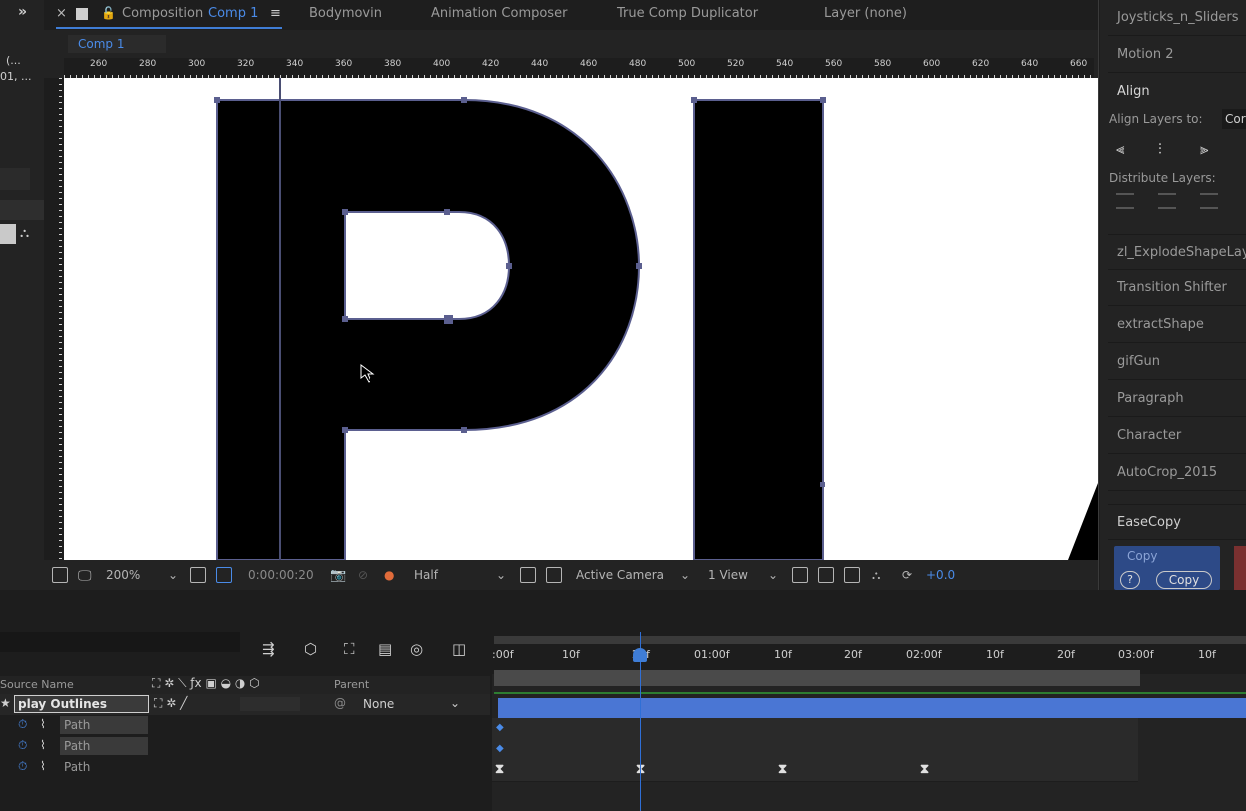  Describe the element at coordinates (1177, 362) in the screenshot. I see `panel-gifgun: gifGun` at that location.